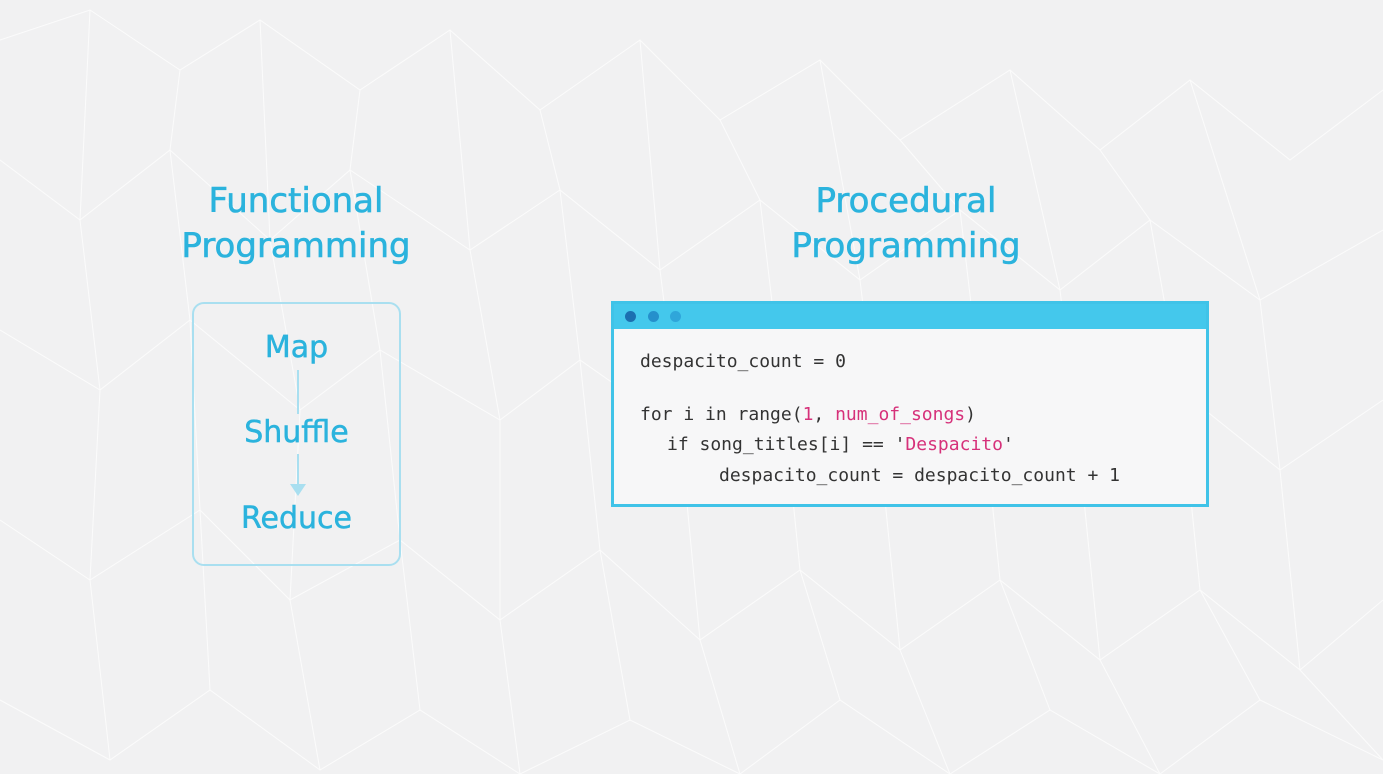  What do you see at coordinates (954, 444) in the screenshot?
I see `code-string-token: Despacito` at bounding box center [954, 444].